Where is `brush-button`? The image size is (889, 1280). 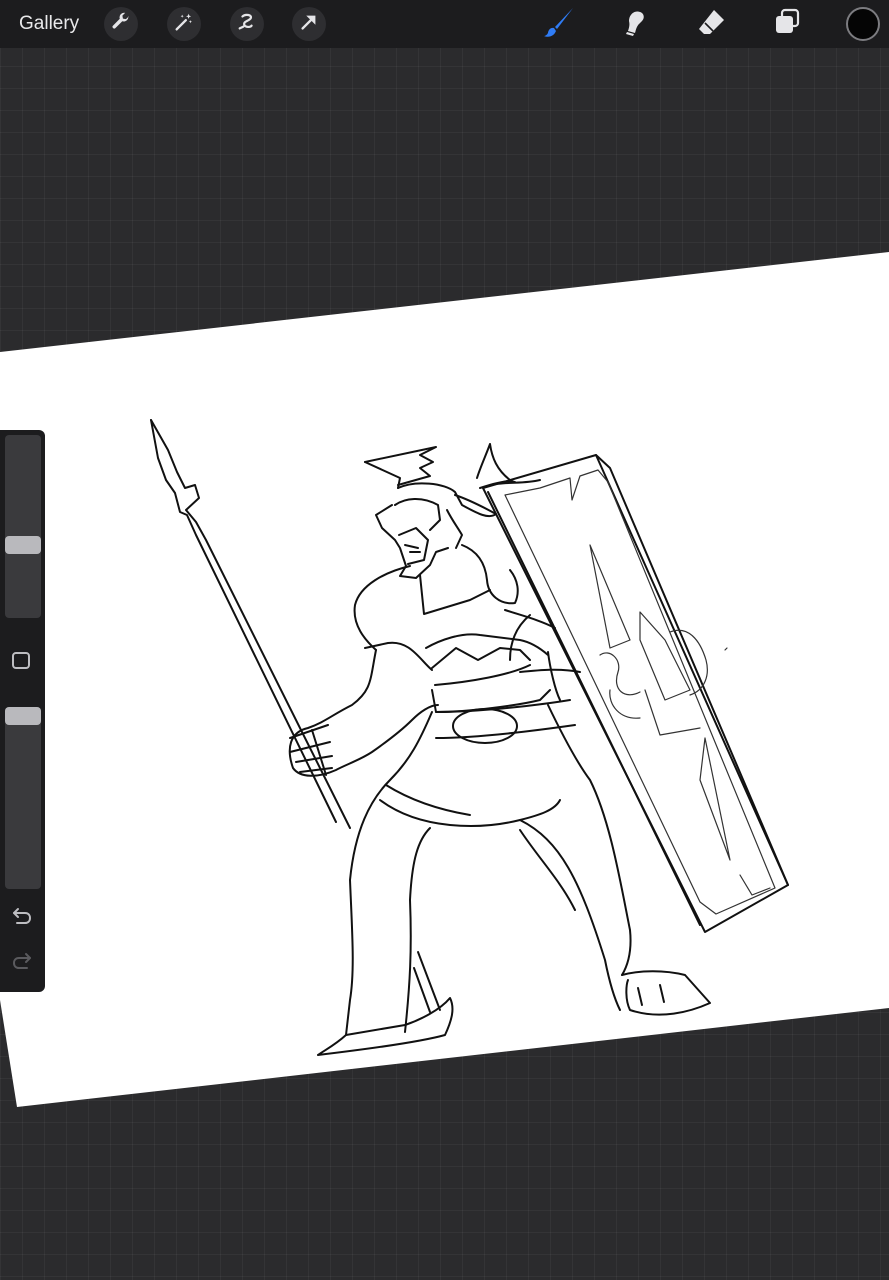 brush-button is located at coordinates (559, 24).